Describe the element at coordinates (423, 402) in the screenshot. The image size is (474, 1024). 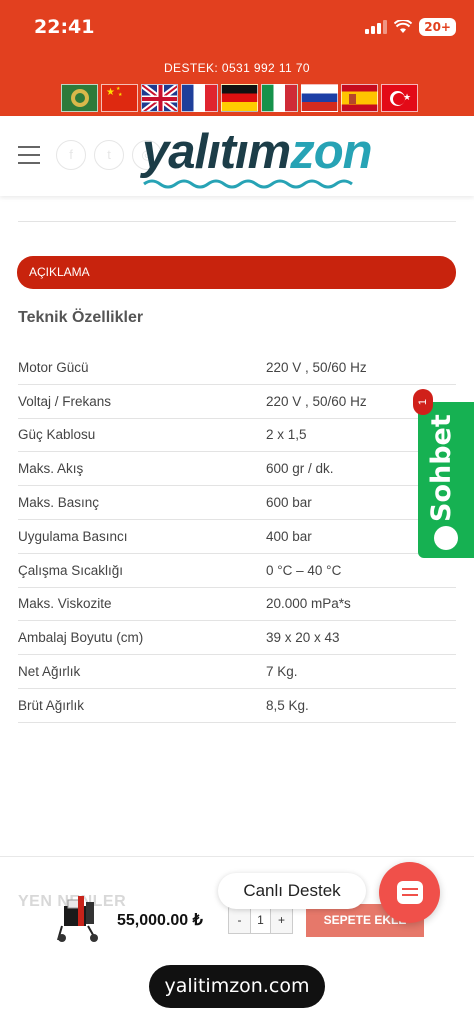
I see `sohbet-badge: 1` at that location.